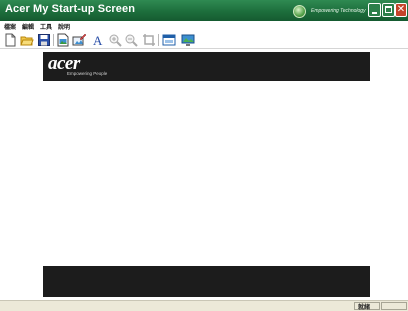 Image resolution: width=408 pixels, height=311 pixels. I want to click on close-icon: ✕, so click(401, 9).